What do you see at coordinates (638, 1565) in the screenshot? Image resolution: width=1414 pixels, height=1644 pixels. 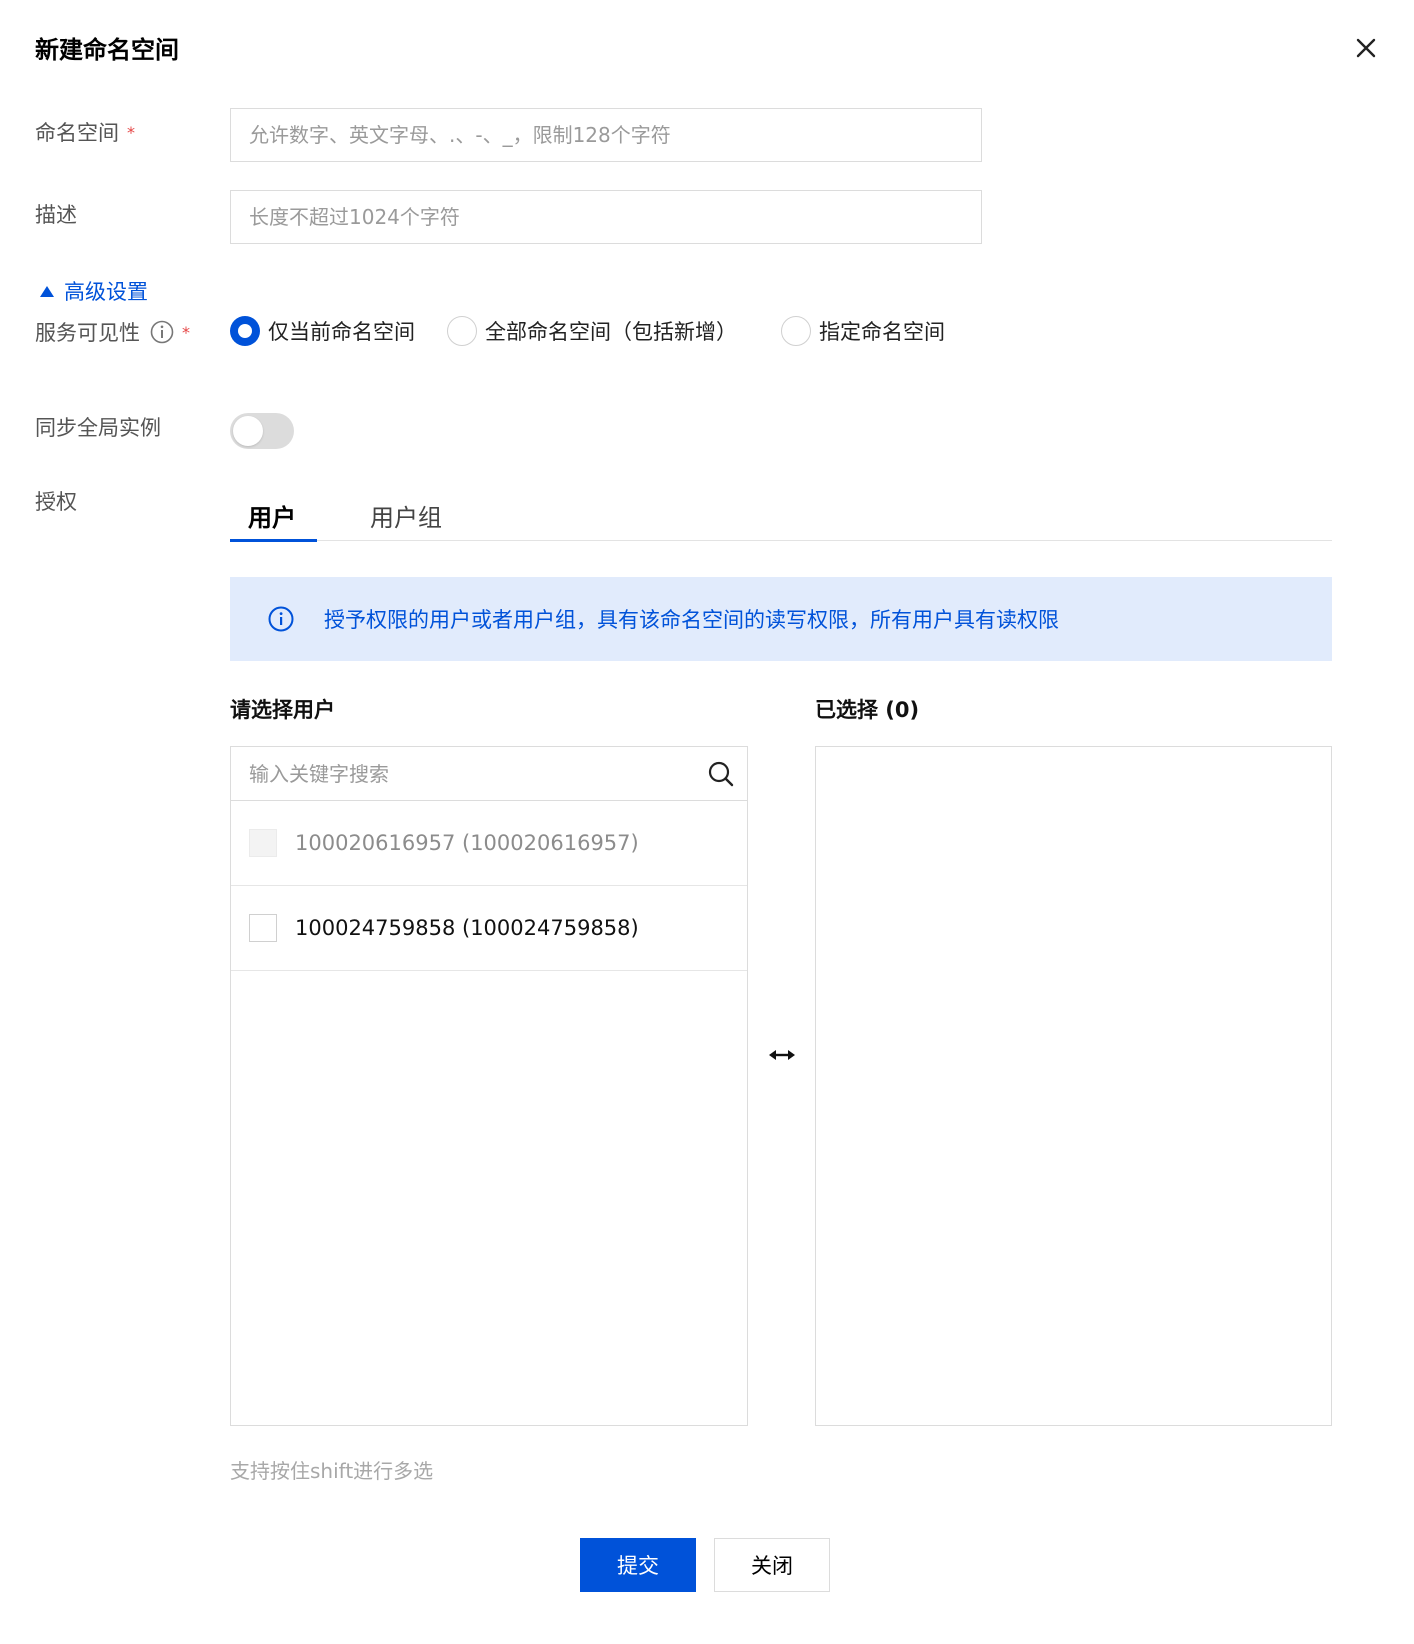 I see `submit-button: 提交` at bounding box center [638, 1565].